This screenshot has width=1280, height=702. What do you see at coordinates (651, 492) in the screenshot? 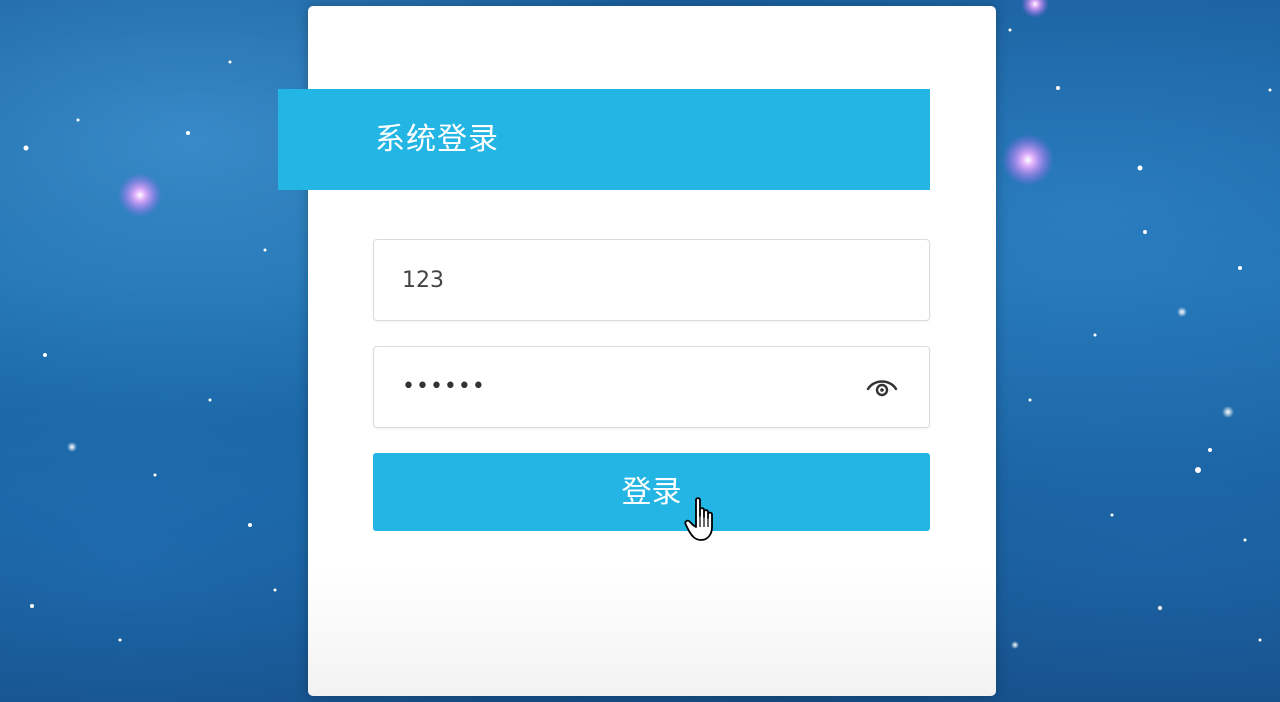
I see `login-button: 登录` at bounding box center [651, 492].